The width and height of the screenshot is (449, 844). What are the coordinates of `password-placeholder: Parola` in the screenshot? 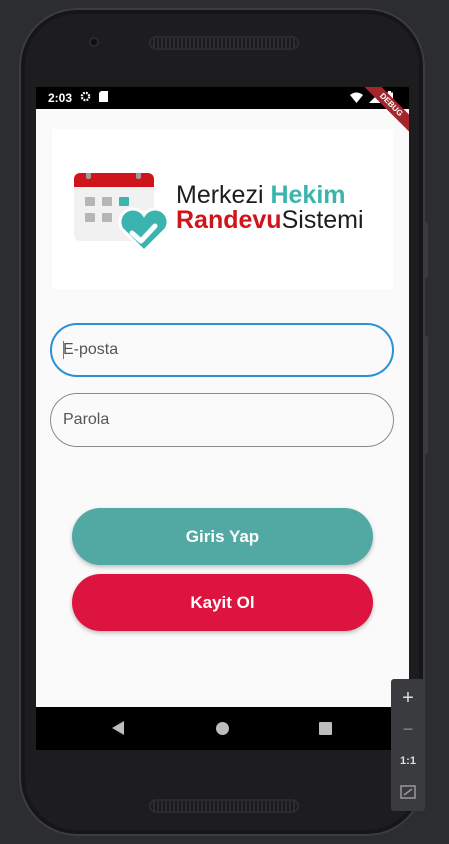 It's located at (86, 419).